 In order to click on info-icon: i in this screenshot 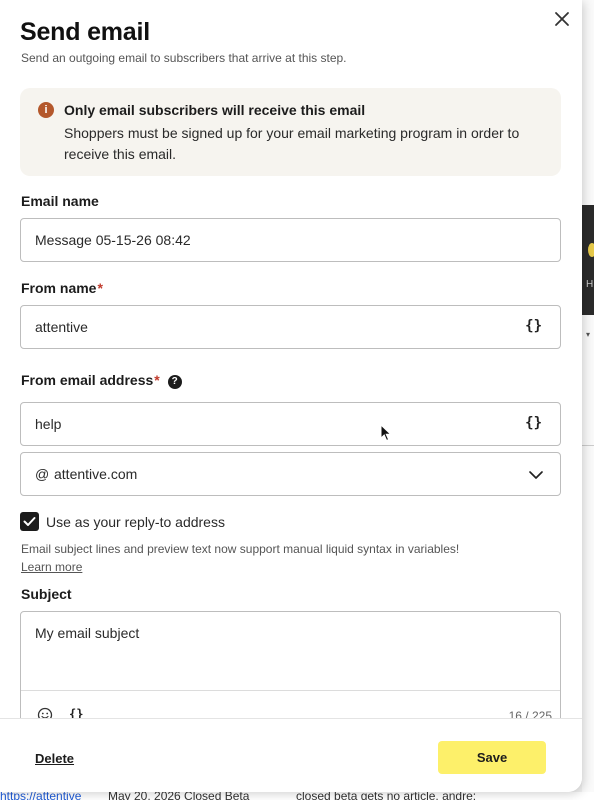, I will do `click(46, 110)`.